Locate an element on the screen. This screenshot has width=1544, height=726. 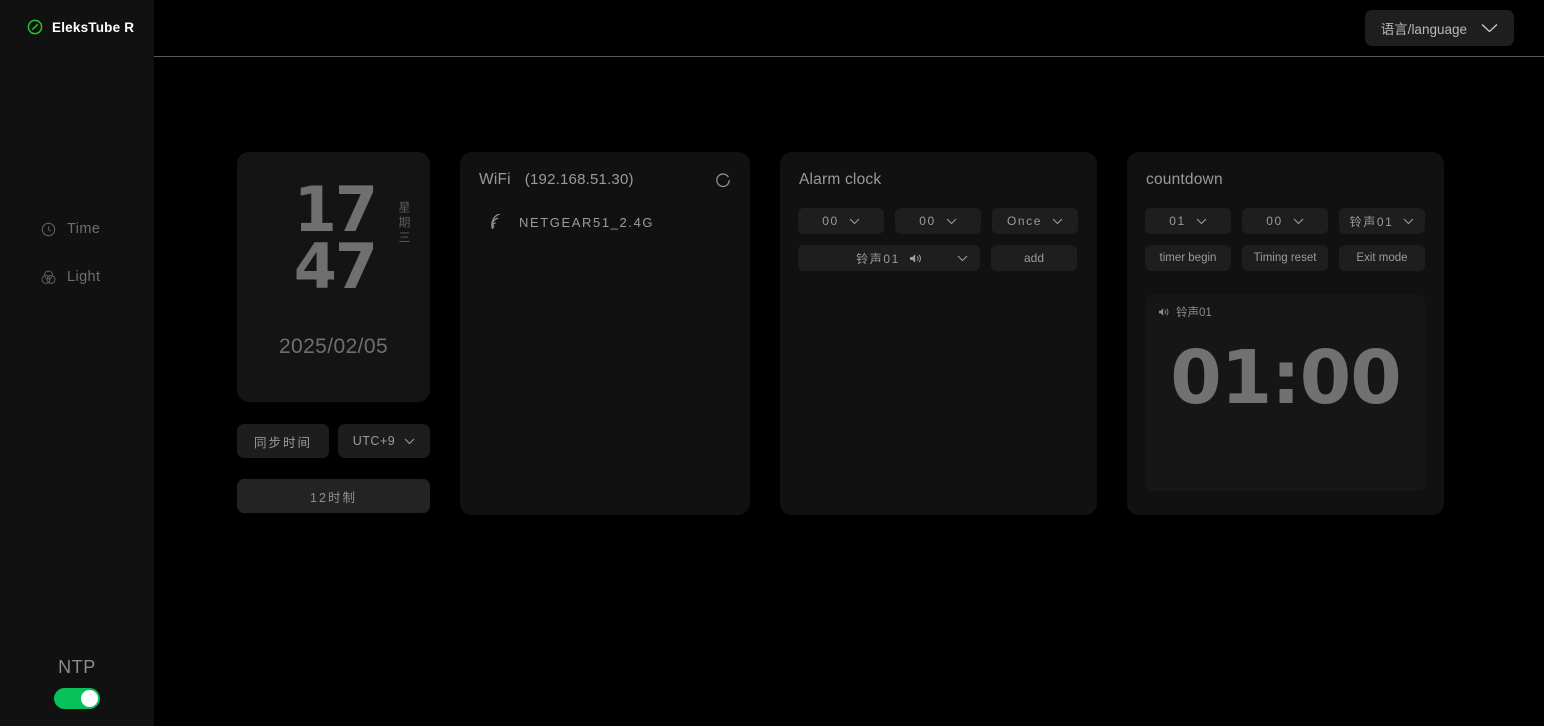
refresh-icon is located at coordinates (723, 180).